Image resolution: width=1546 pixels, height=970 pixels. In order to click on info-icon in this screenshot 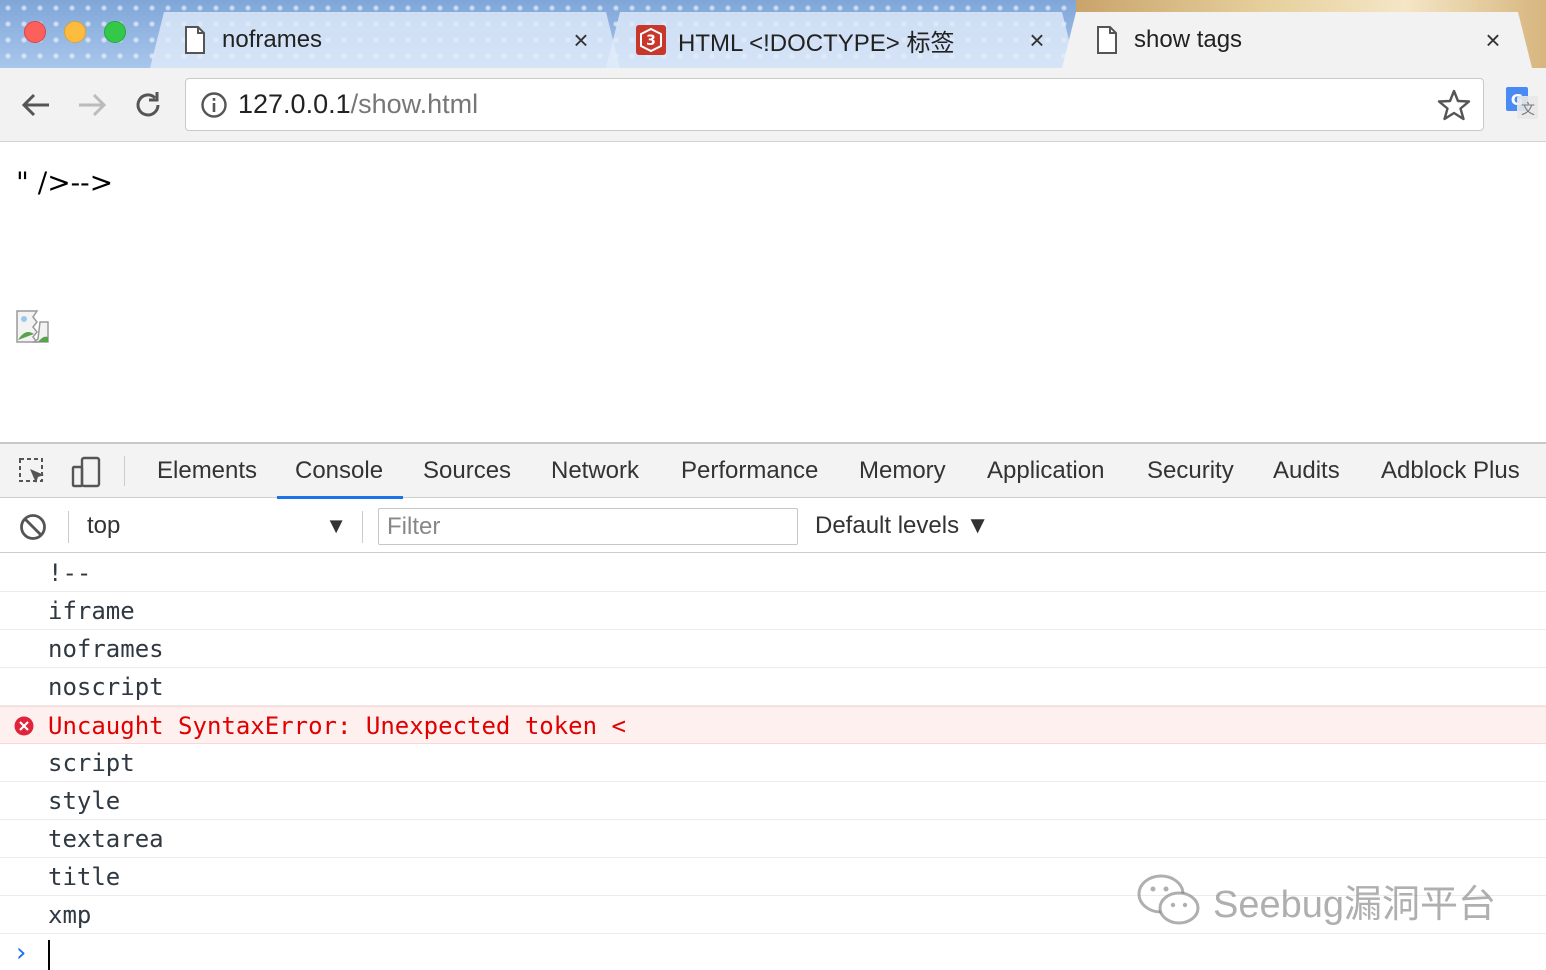, I will do `click(214, 105)`.